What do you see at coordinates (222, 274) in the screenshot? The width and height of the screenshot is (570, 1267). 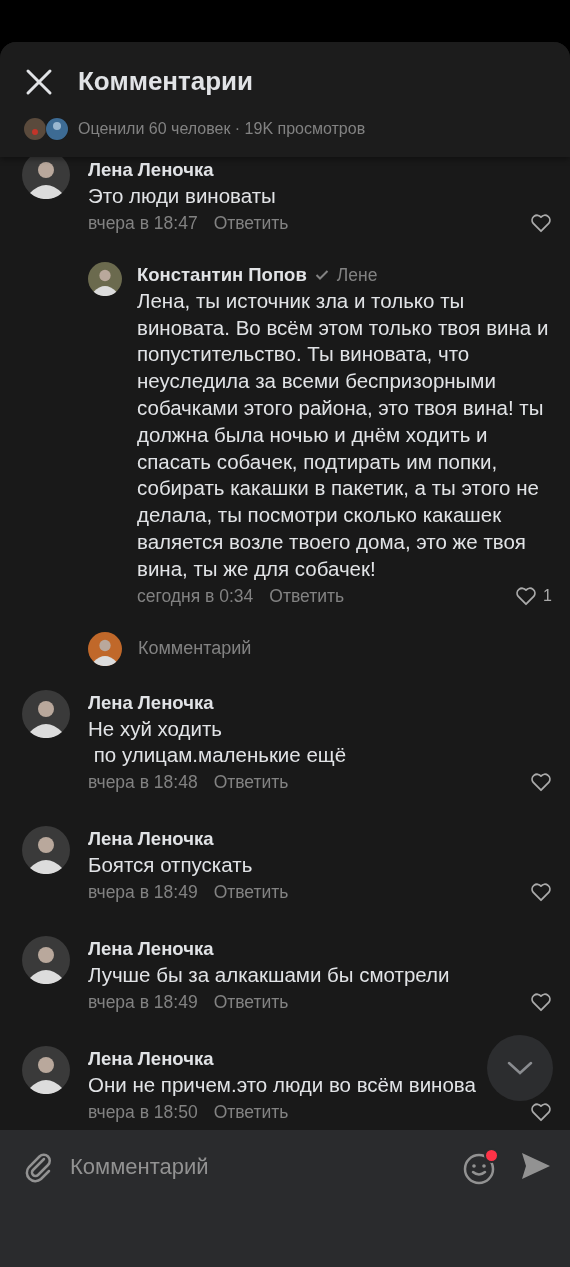 I see `author-name: Константин Попов` at bounding box center [222, 274].